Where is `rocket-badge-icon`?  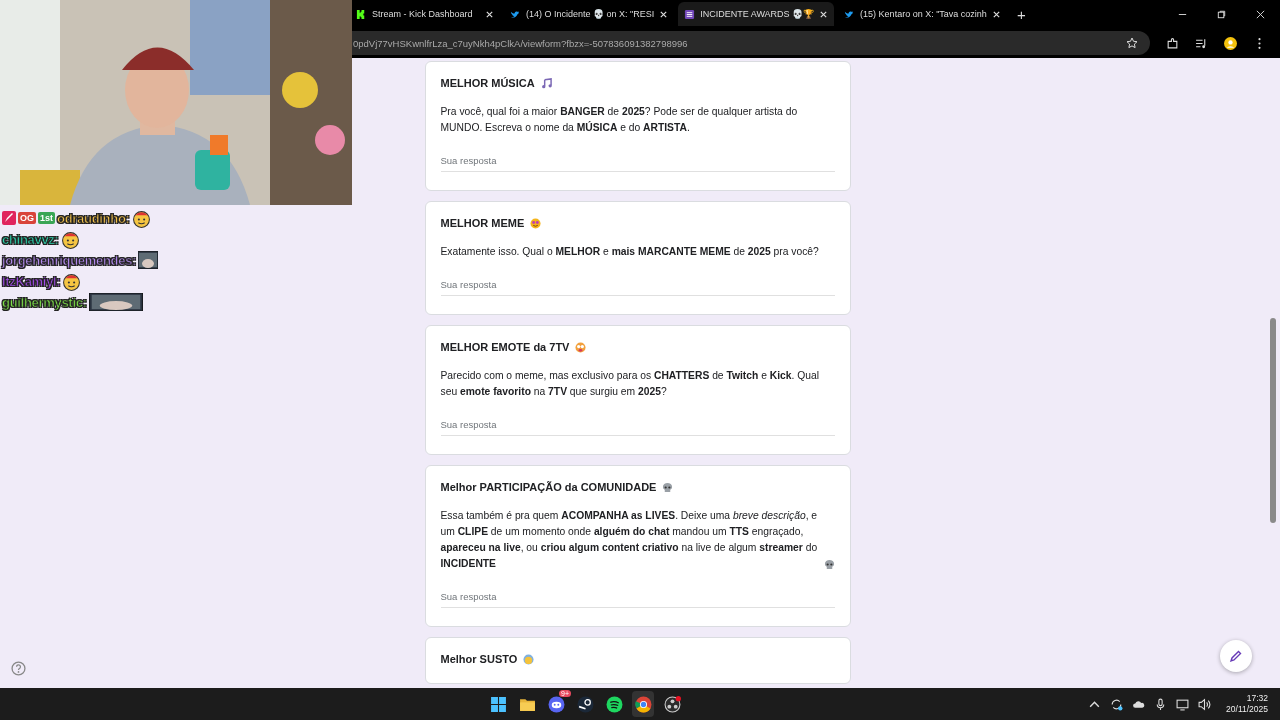
rocket-badge-icon is located at coordinates (9, 218).